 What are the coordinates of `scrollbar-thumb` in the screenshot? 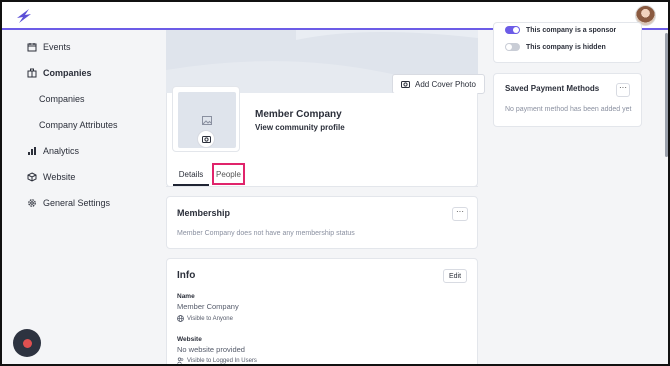 It's located at (666, 95).